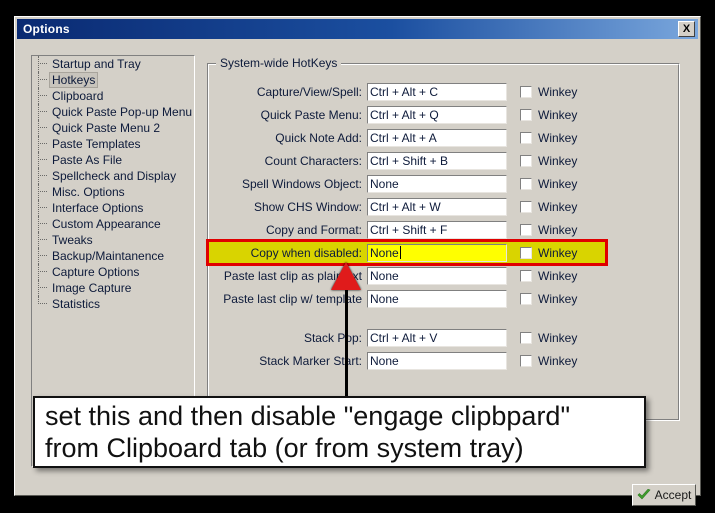  I want to click on hotkey-row-spacer, so click(443, 318).